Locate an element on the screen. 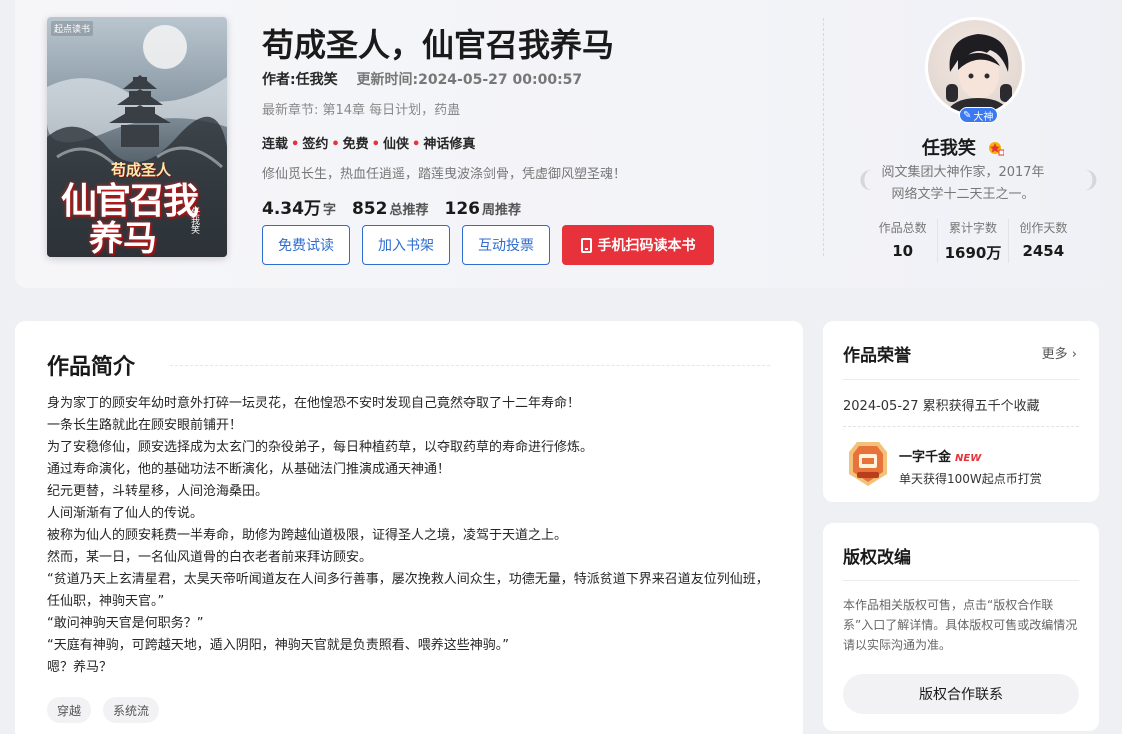  cover-author: 任我笑 is located at coordinates (194, 220).